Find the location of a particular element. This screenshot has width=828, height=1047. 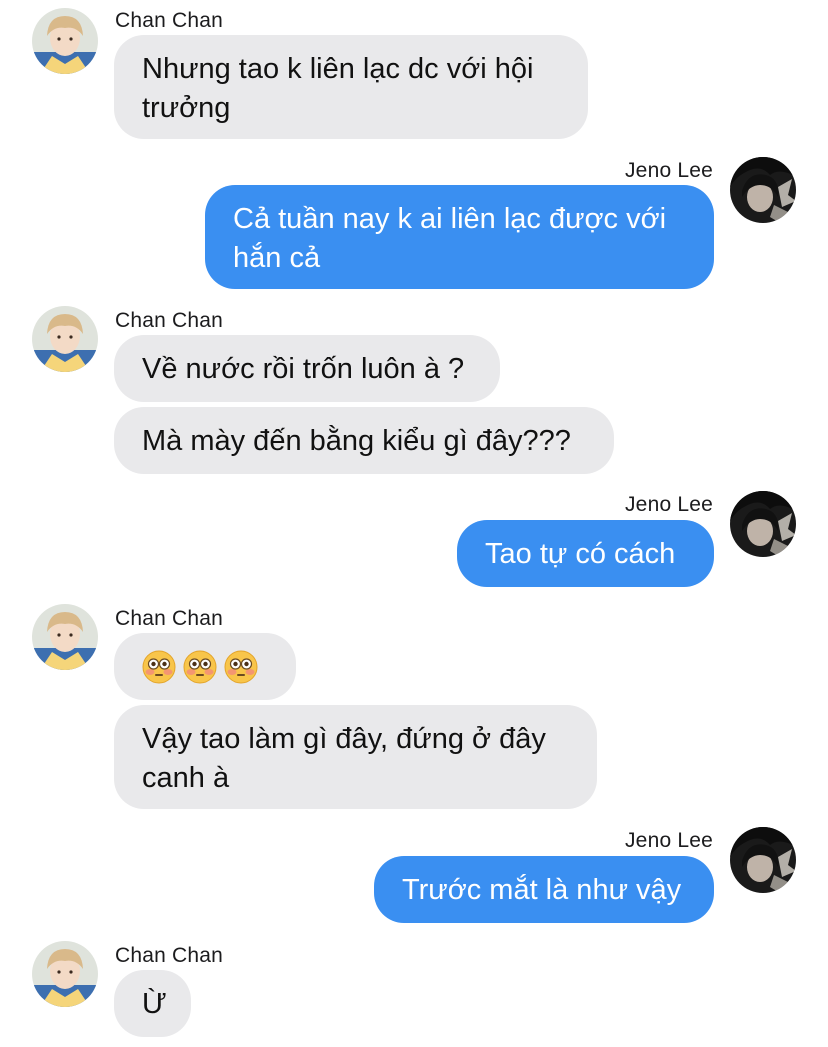

message-text-line: hắn cả is located at coordinates (277, 258).